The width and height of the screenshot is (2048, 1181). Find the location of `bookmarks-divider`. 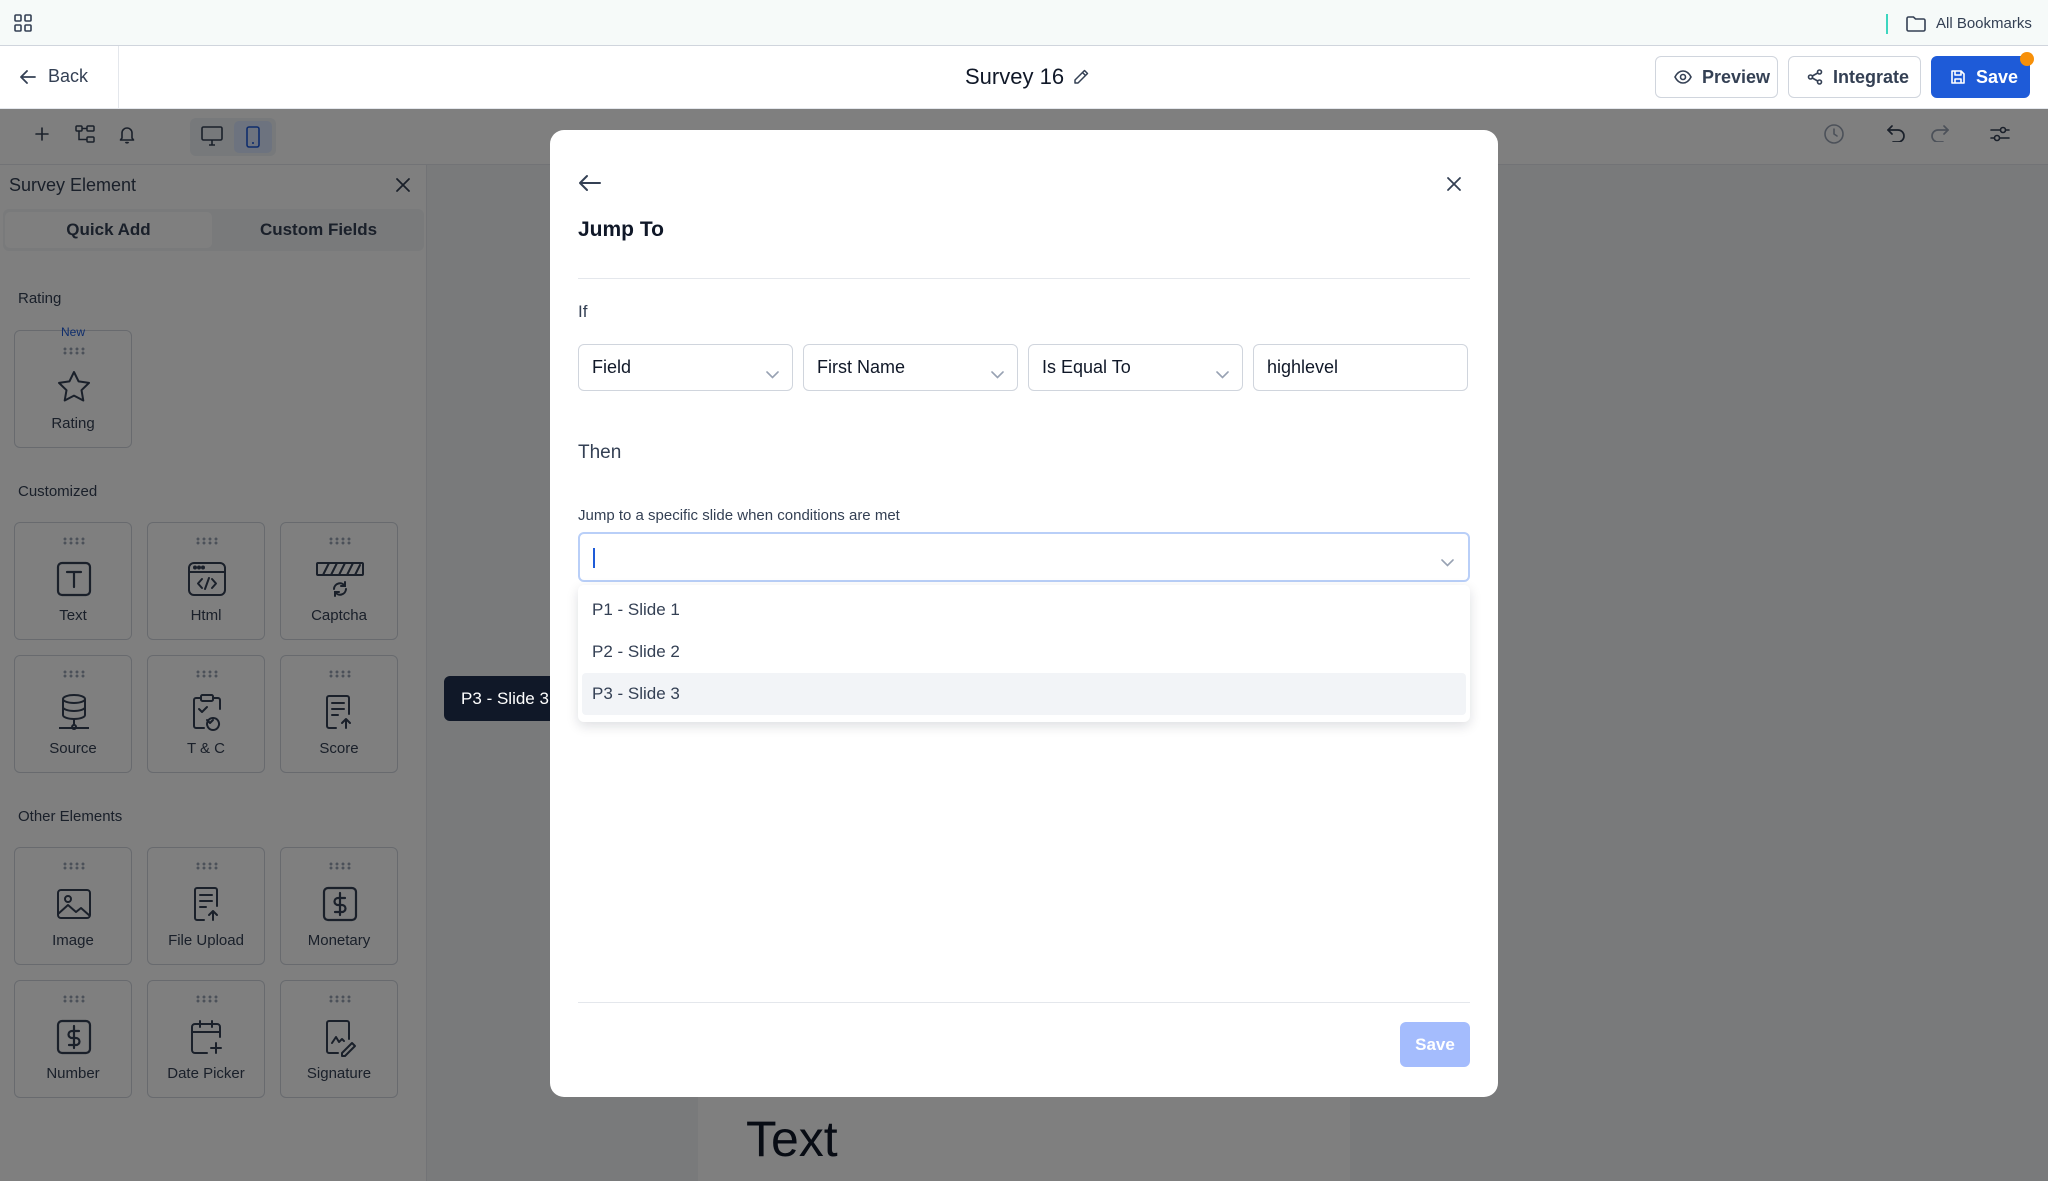

bookmarks-divider is located at coordinates (1887, 24).